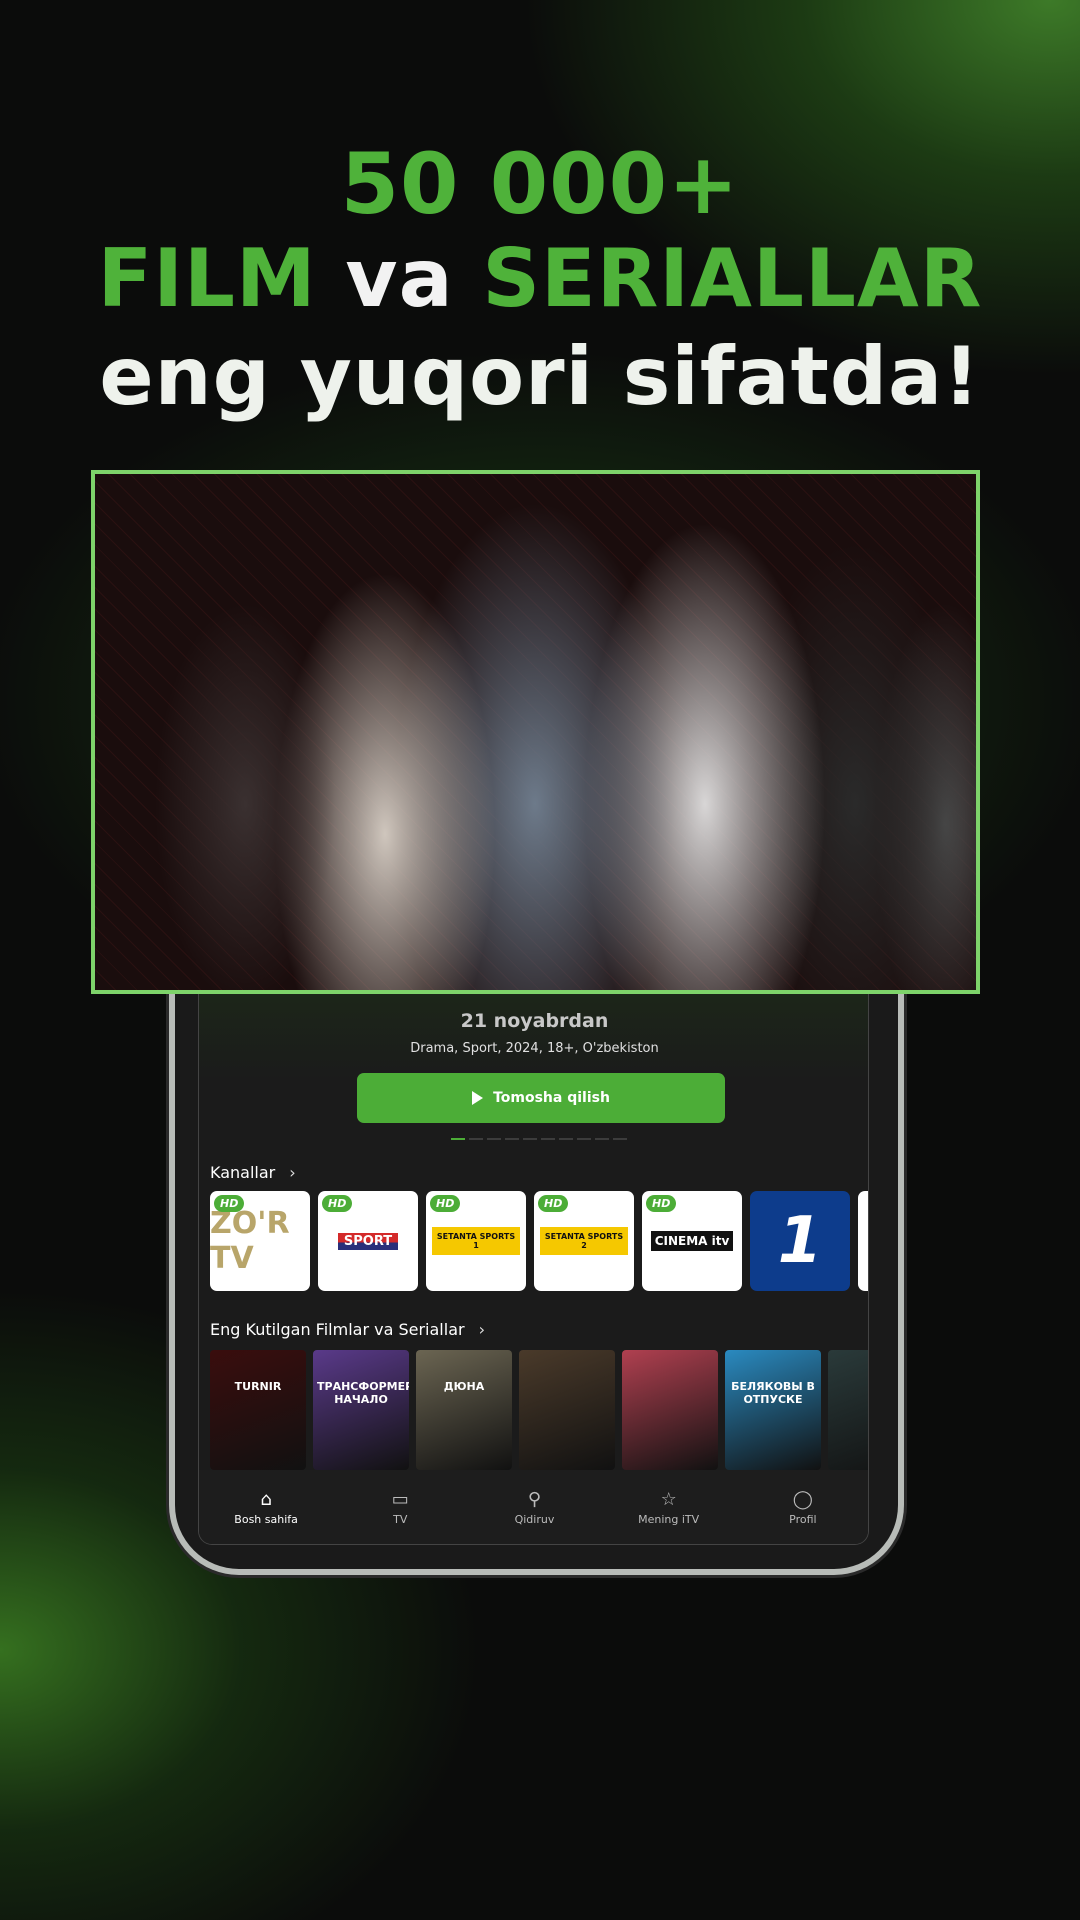  What do you see at coordinates (363, 1393) in the screenshot?
I see `poster-title: ТРАНСФОРМЕРЫ НАЧАЛО` at bounding box center [363, 1393].